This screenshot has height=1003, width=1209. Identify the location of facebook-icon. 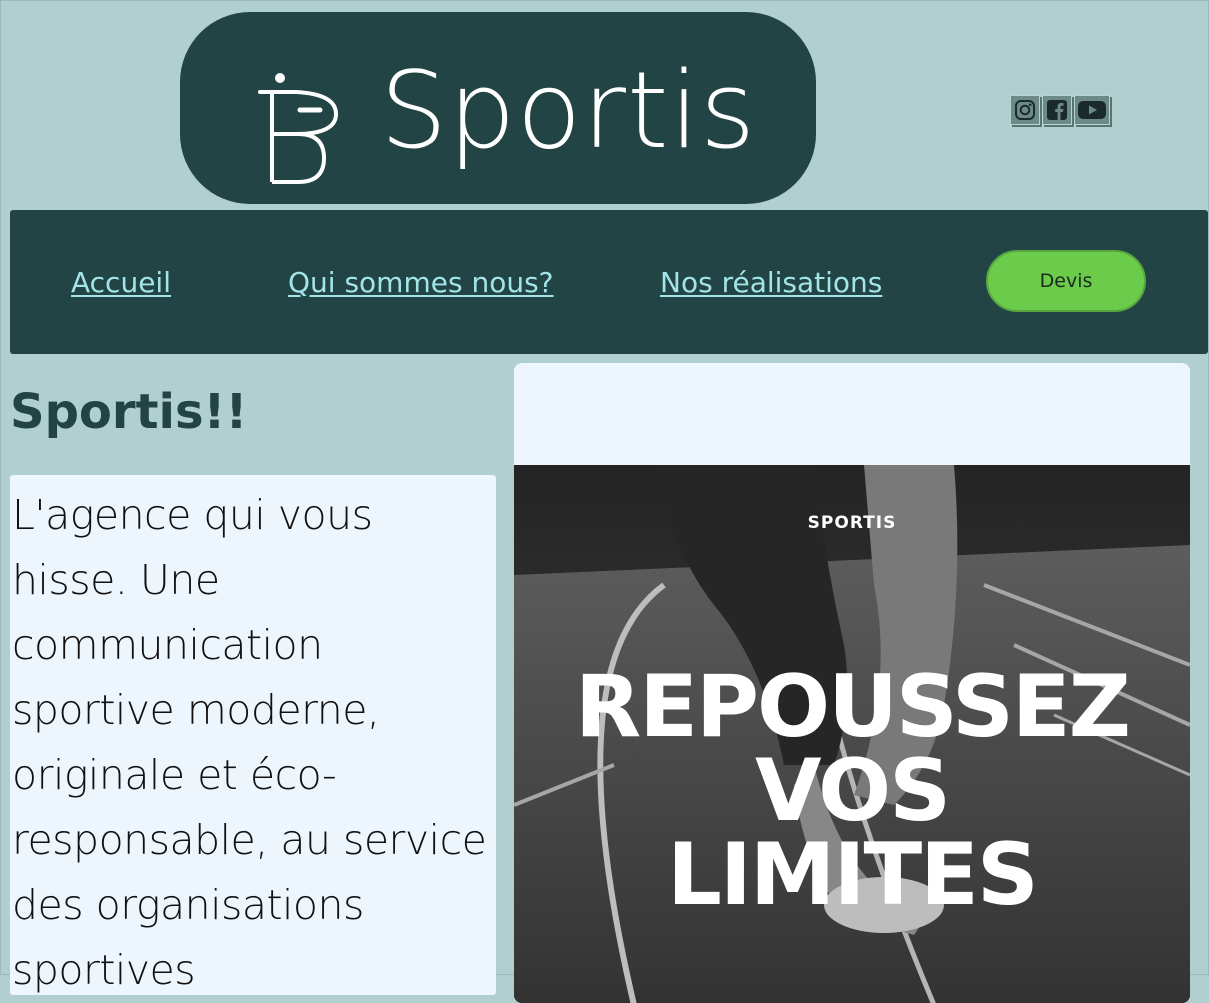
(1057, 110).